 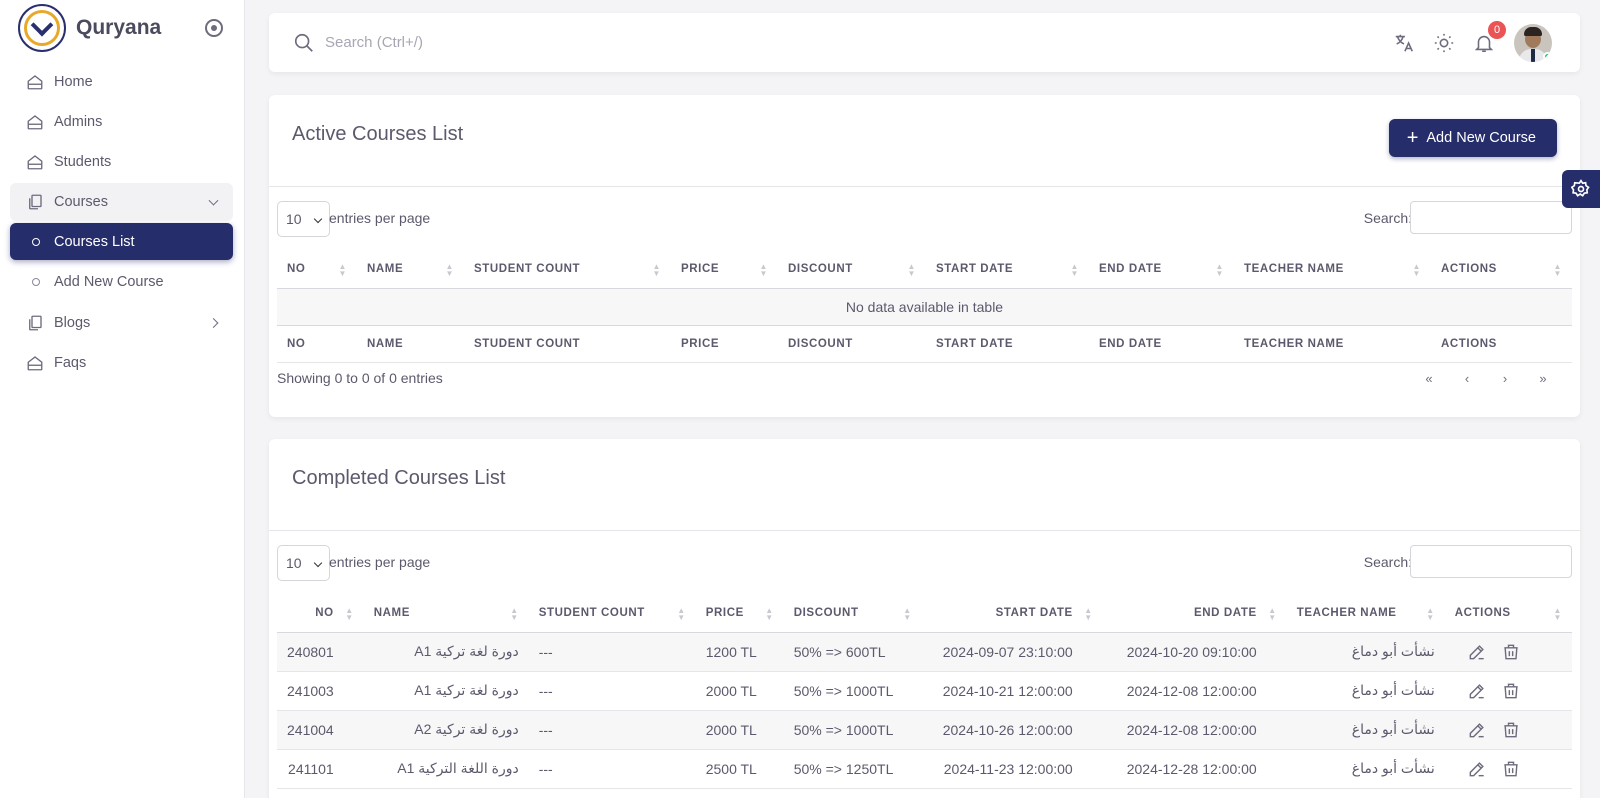 I want to click on card-header: Completed Courses List, so click(x=924, y=485).